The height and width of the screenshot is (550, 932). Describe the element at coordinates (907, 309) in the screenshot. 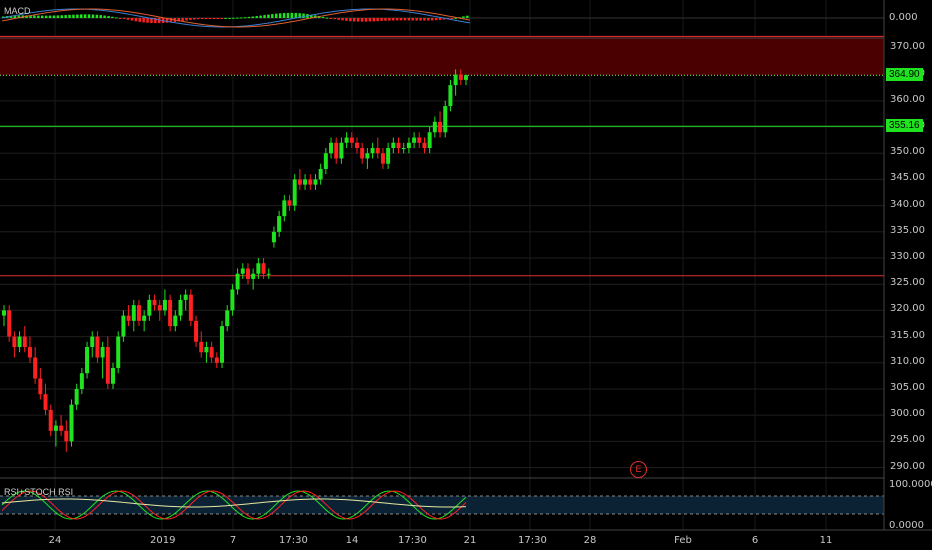

I see `y-tick-label: 320.00` at that location.